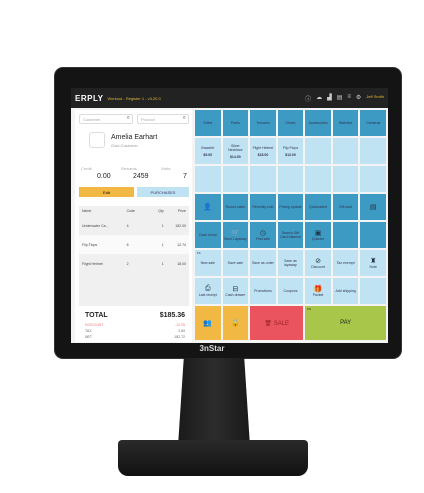 This screenshot has height=493, width=424. Describe the element at coordinates (92, 263) in the screenshot. I see `item-name: Flight Helmet` at that location.